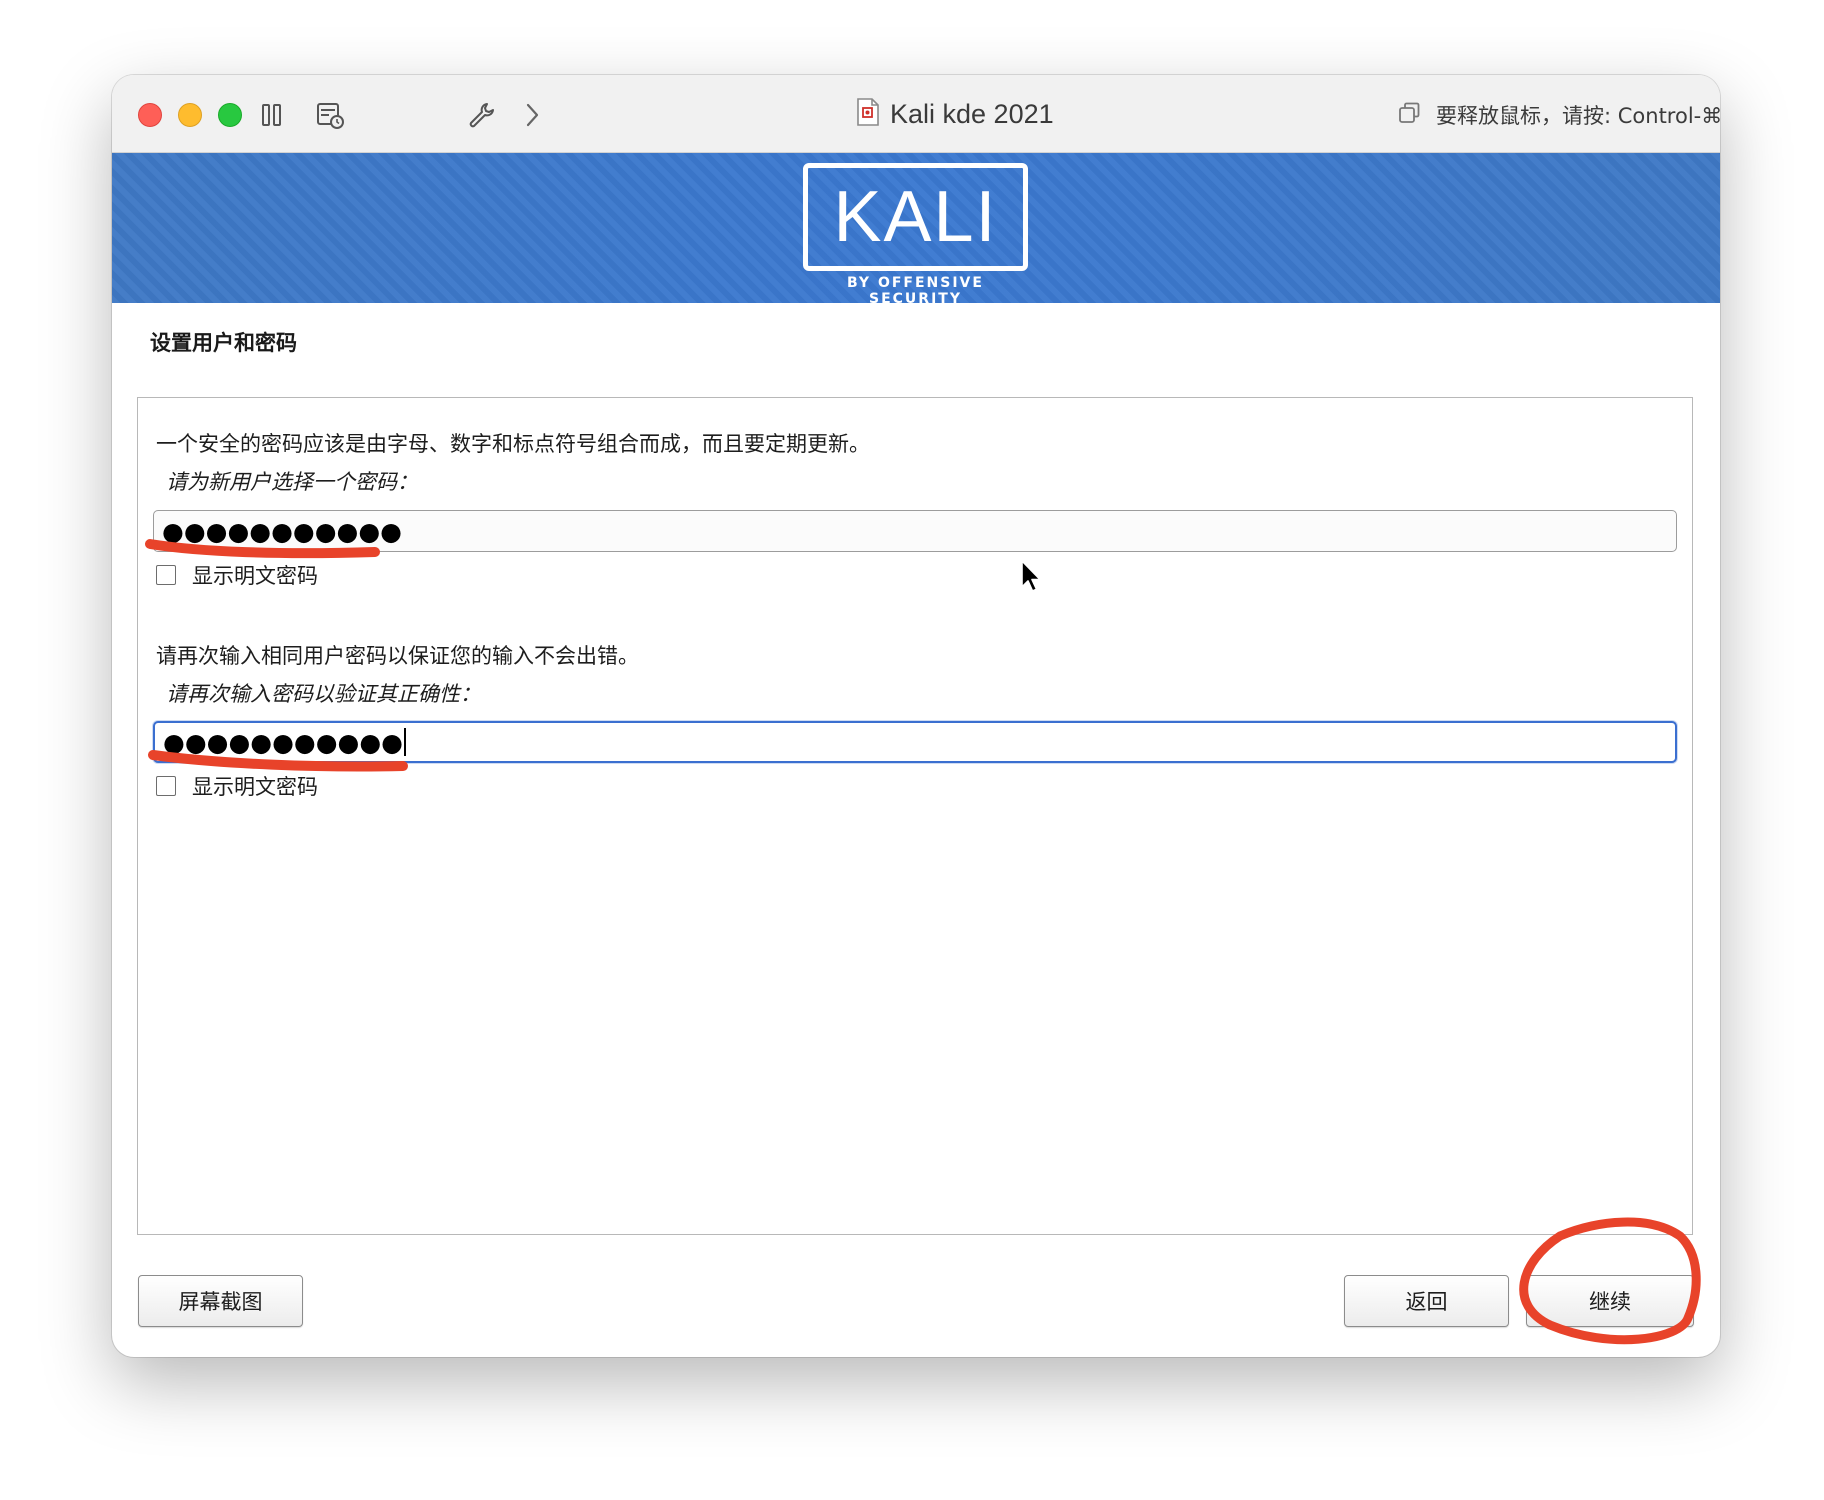 The width and height of the screenshot is (1824, 1500). Describe the element at coordinates (915, 742) in the screenshot. I see `confirm-password-input: ●●●●●●●●●●●` at that location.